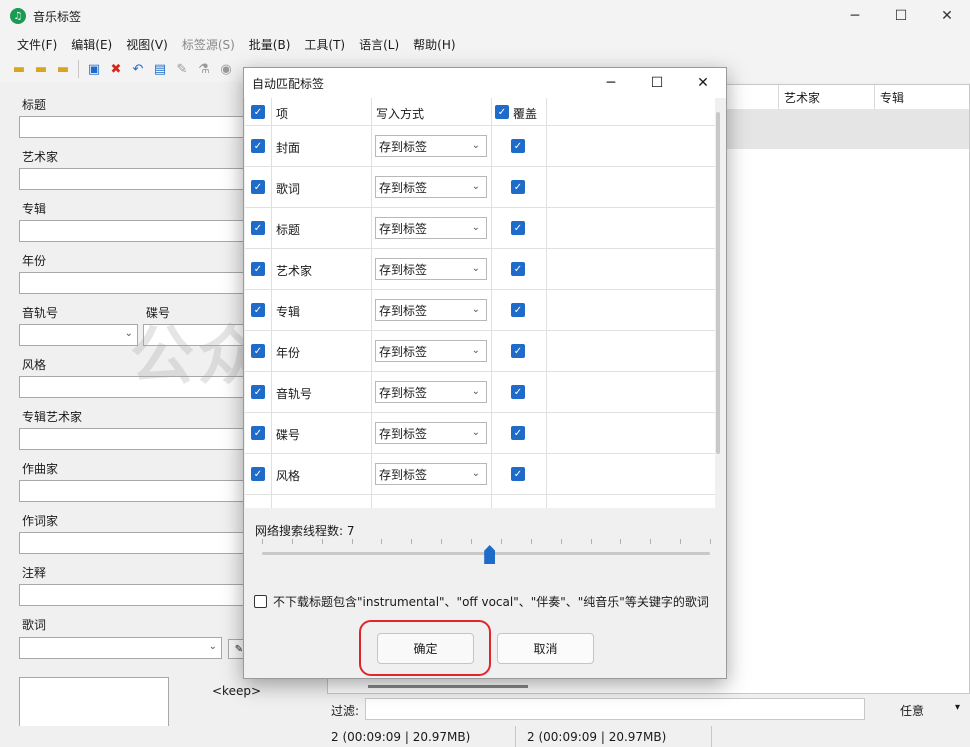 This screenshot has width=970, height=747. I want to click on table-row: ✓ 标题 存到标签 ⌄ ✓, so click(480, 228).